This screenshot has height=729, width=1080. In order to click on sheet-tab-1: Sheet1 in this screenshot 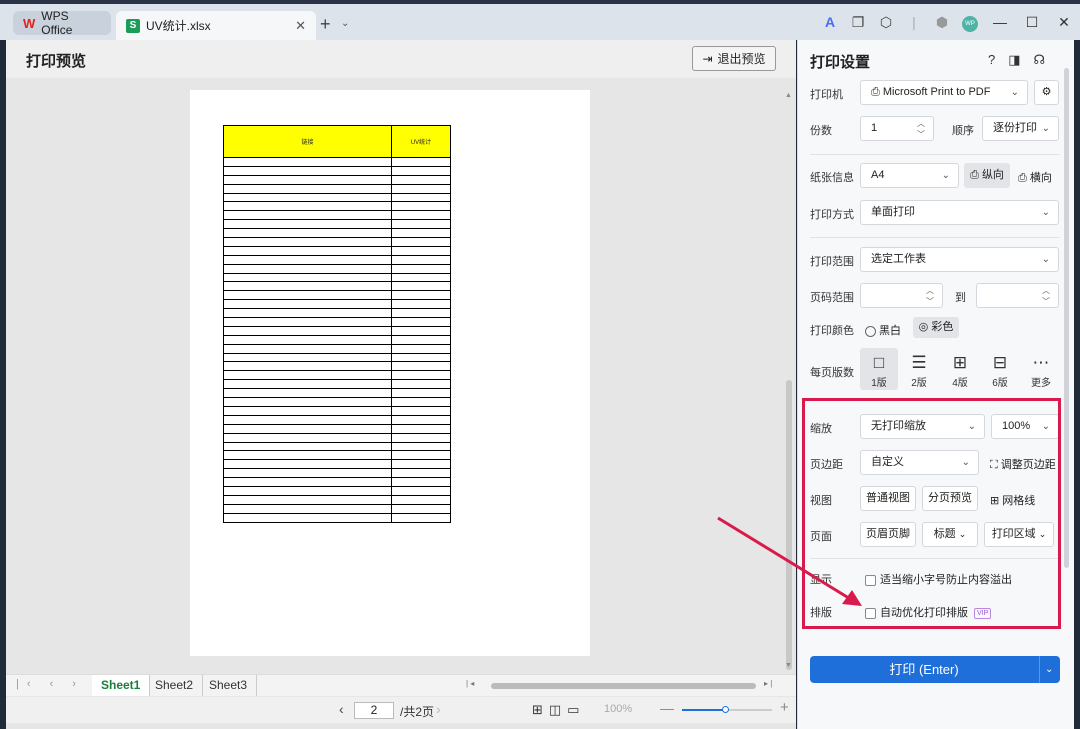, I will do `click(121, 685)`.